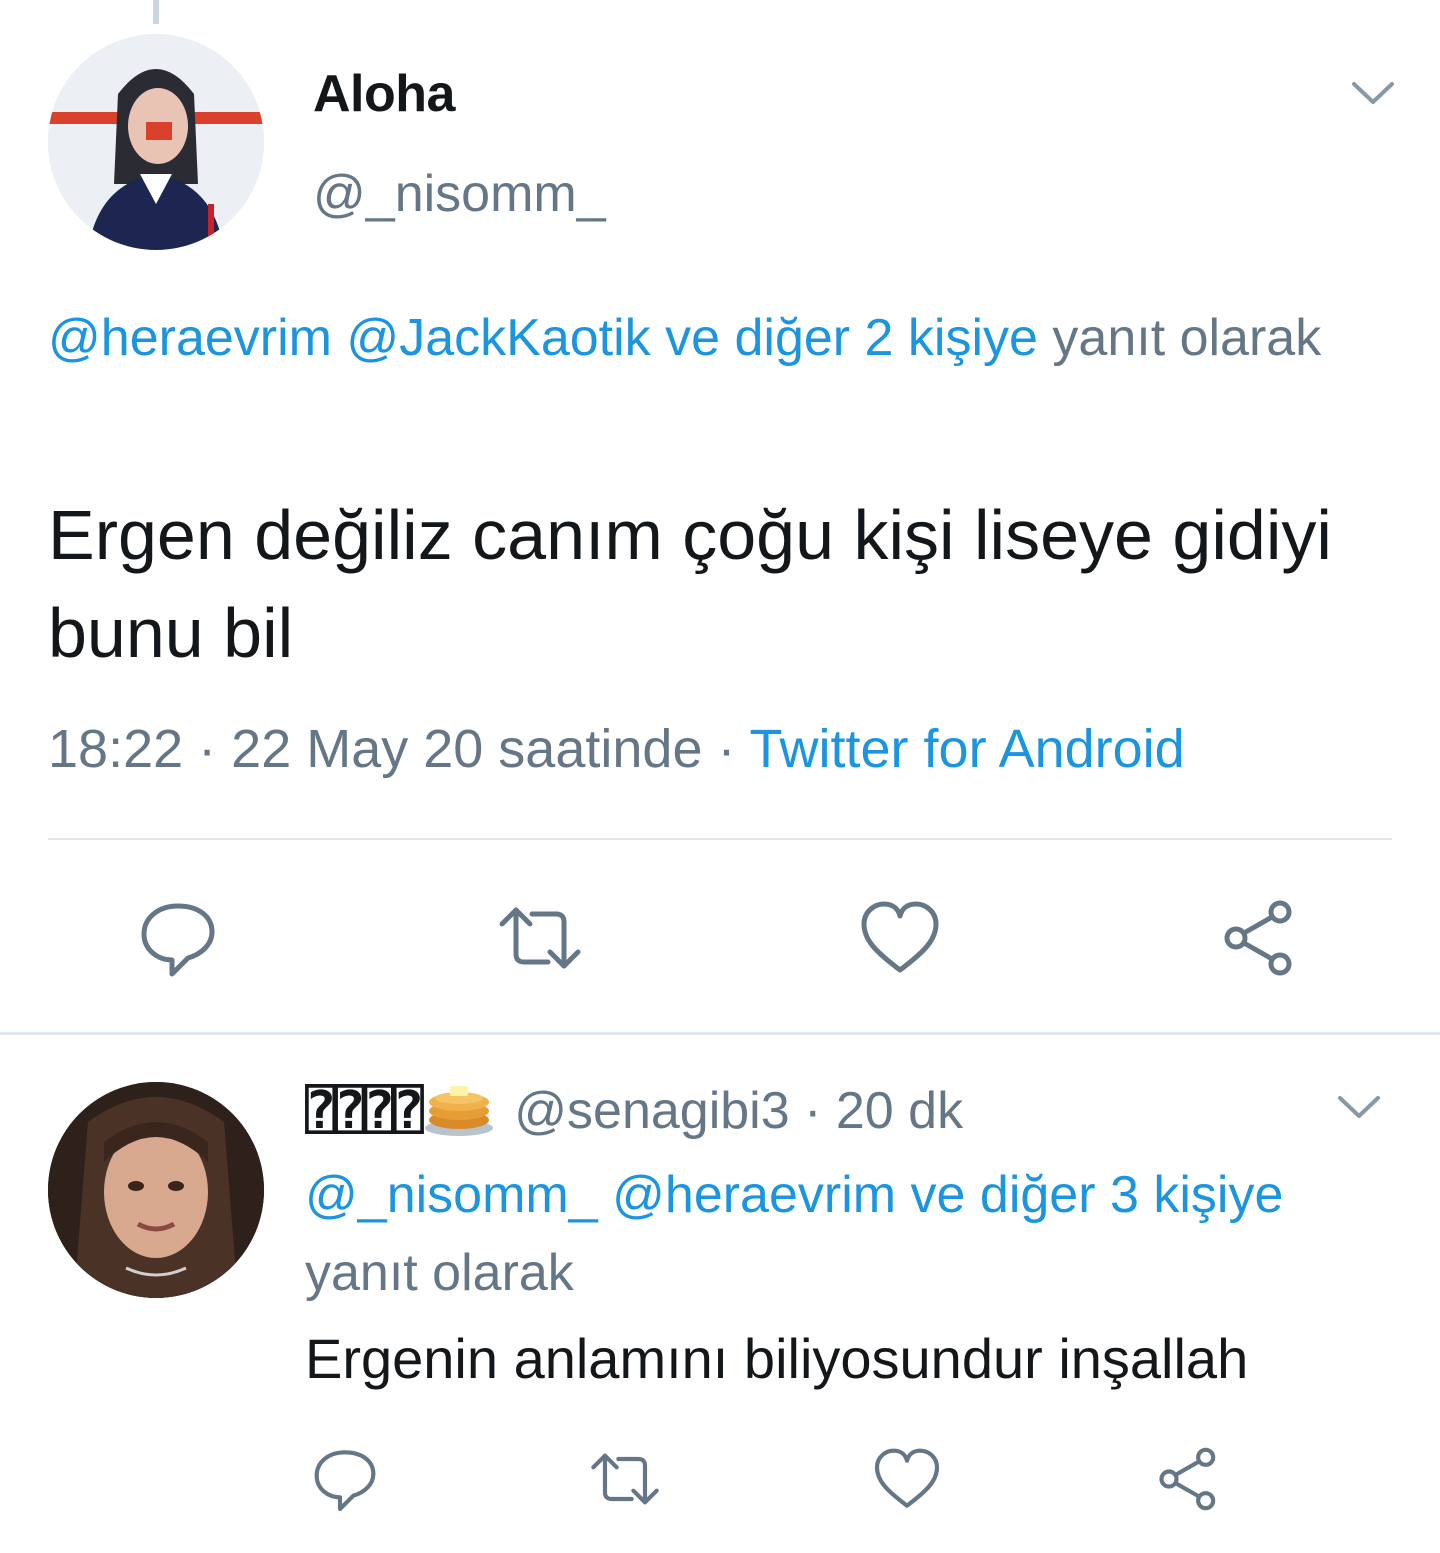  I want to click on author-name: ⍰⍰⍰⍰, so click(364, 1111).